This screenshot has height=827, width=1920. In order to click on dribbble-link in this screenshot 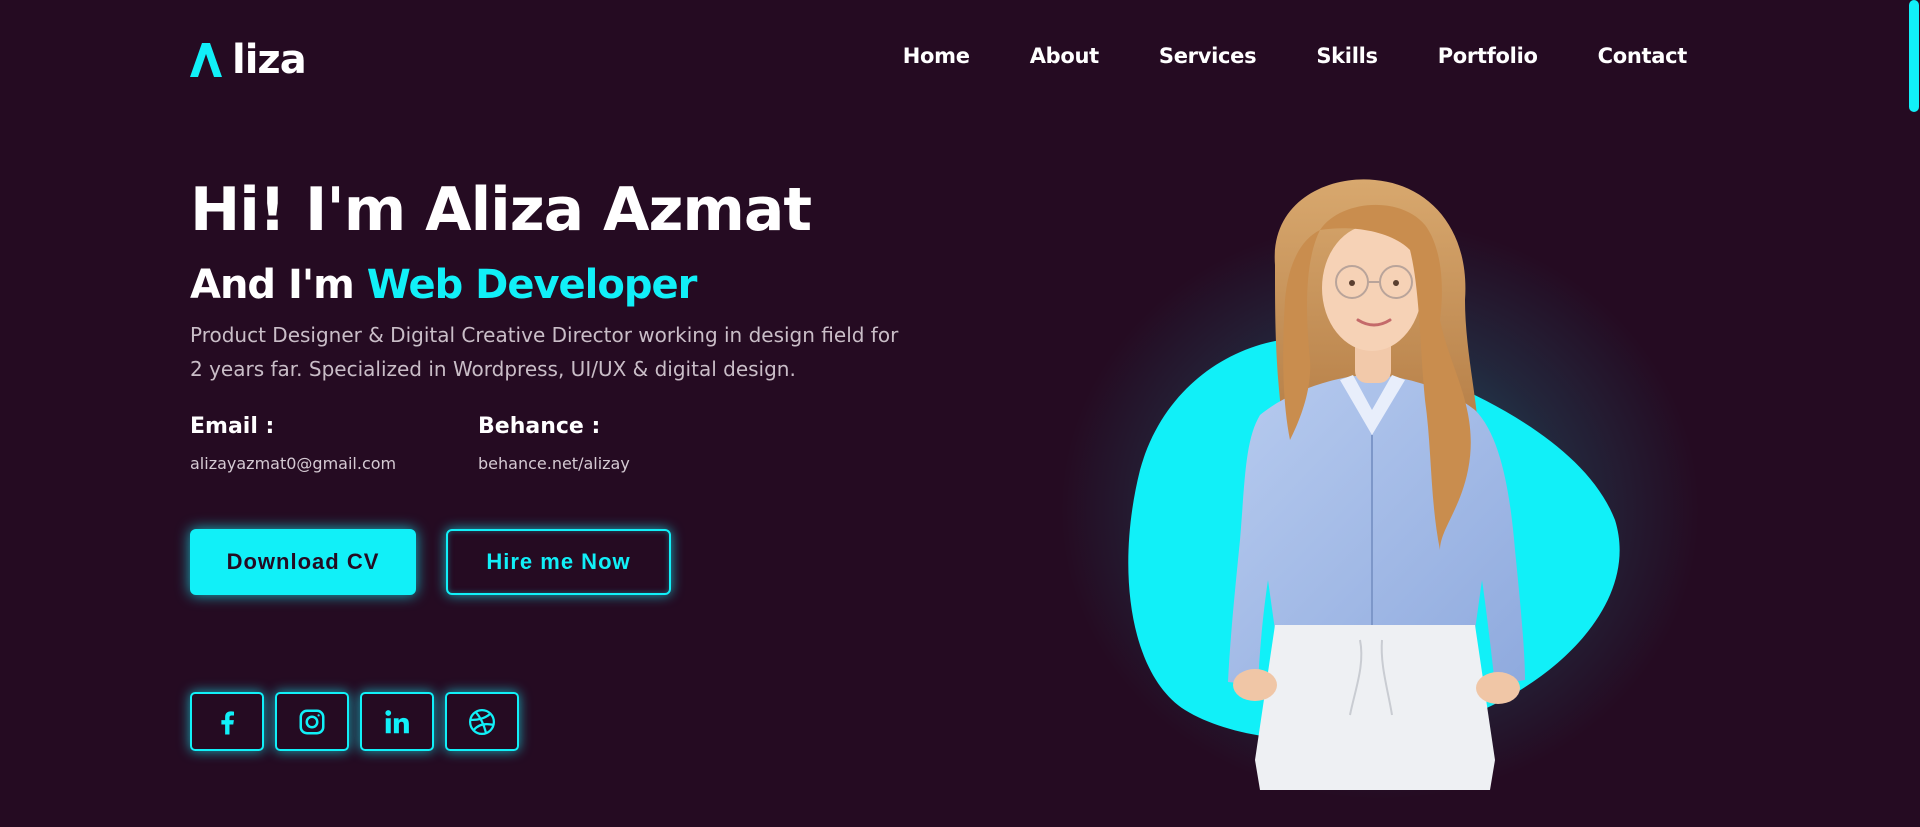, I will do `click(482, 721)`.